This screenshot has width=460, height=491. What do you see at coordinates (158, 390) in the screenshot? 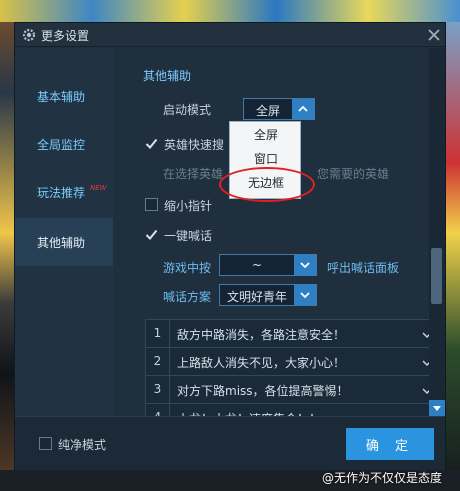
I see `phrase-number: 3` at bounding box center [158, 390].